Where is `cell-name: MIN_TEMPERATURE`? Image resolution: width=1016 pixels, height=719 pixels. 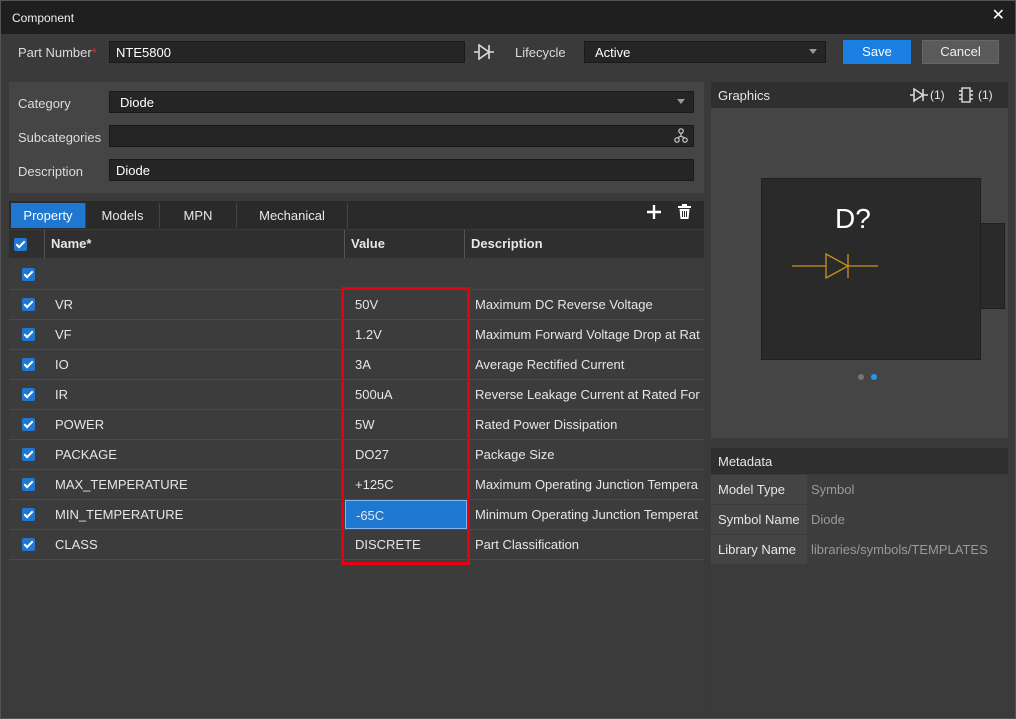
cell-name: MIN_TEMPERATURE is located at coordinates (197, 514).